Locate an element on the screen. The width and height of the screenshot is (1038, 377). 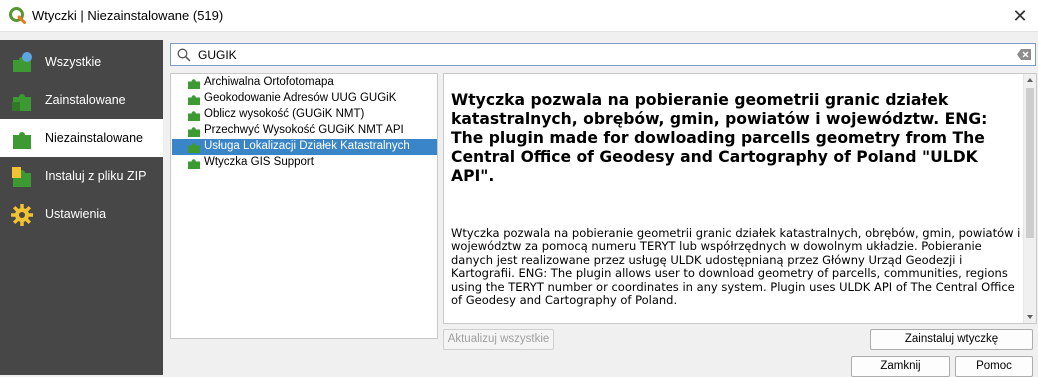
list-item: Geokodowanie Adresów UUG GUGiK is located at coordinates (304, 99).